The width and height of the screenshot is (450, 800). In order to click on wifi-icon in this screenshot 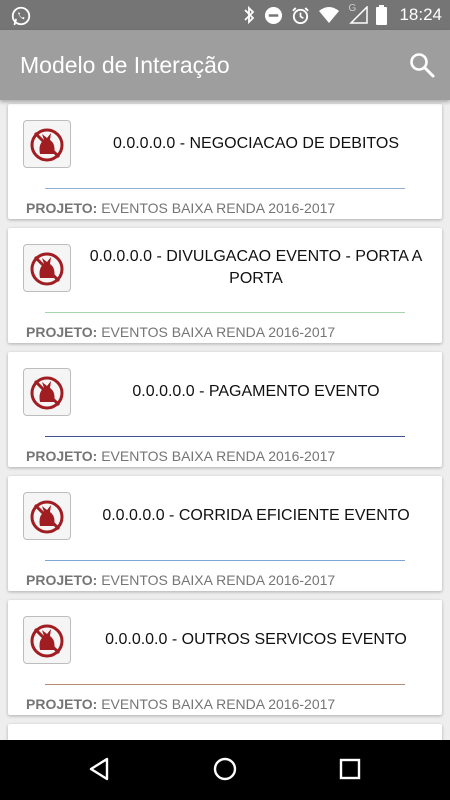, I will do `click(329, 15)`.